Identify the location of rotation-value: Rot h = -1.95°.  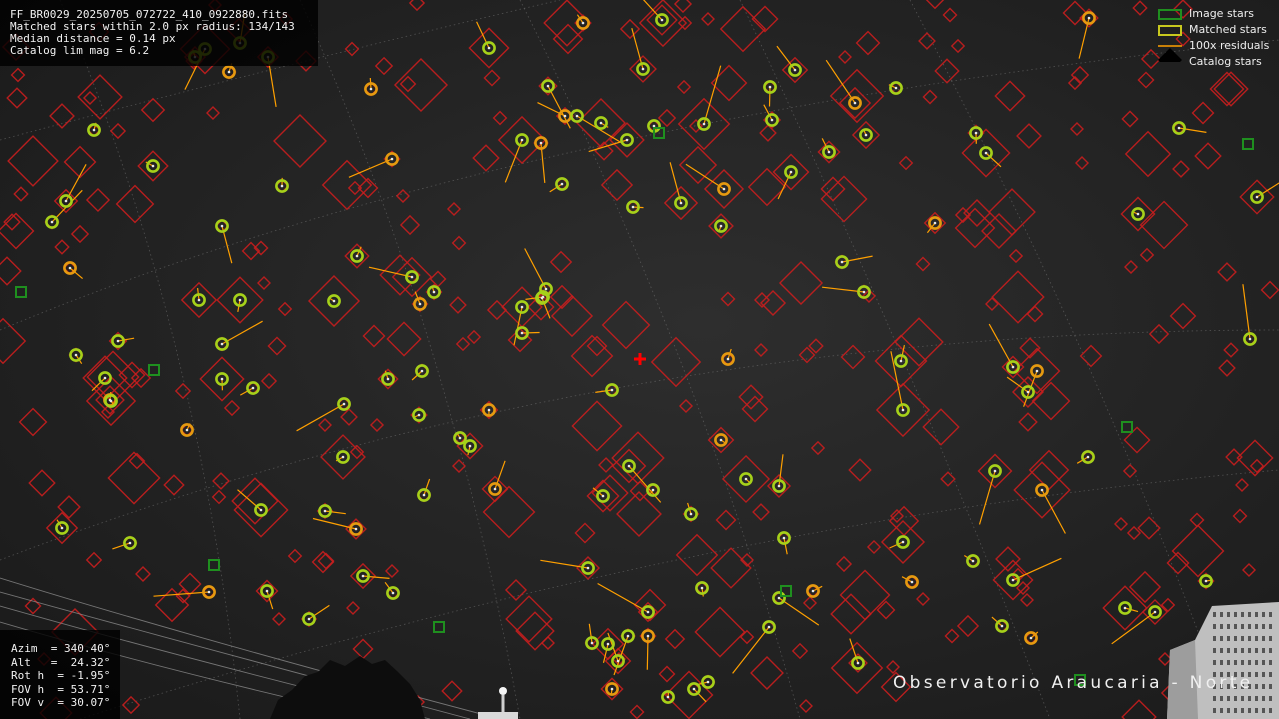
(61, 675).